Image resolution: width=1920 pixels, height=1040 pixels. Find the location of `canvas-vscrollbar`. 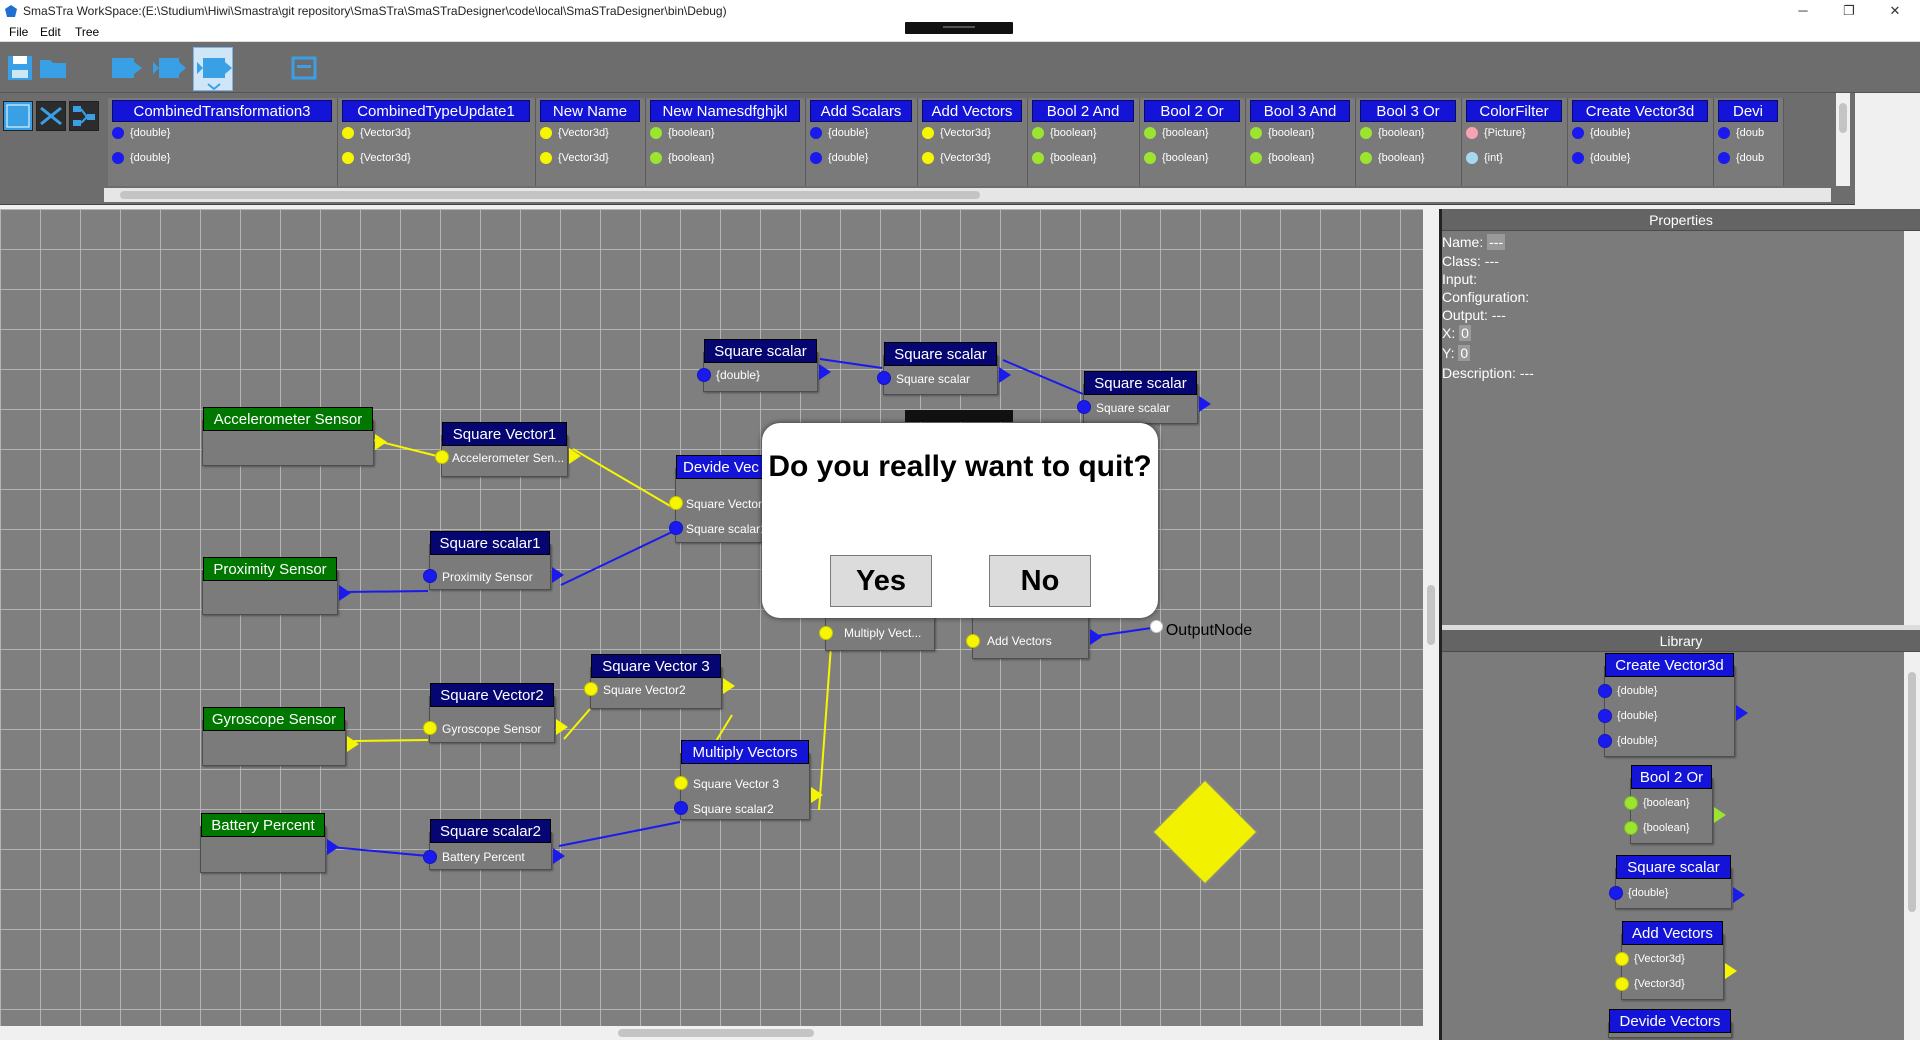

canvas-vscrollbar is located at coordinates (1431, 617).